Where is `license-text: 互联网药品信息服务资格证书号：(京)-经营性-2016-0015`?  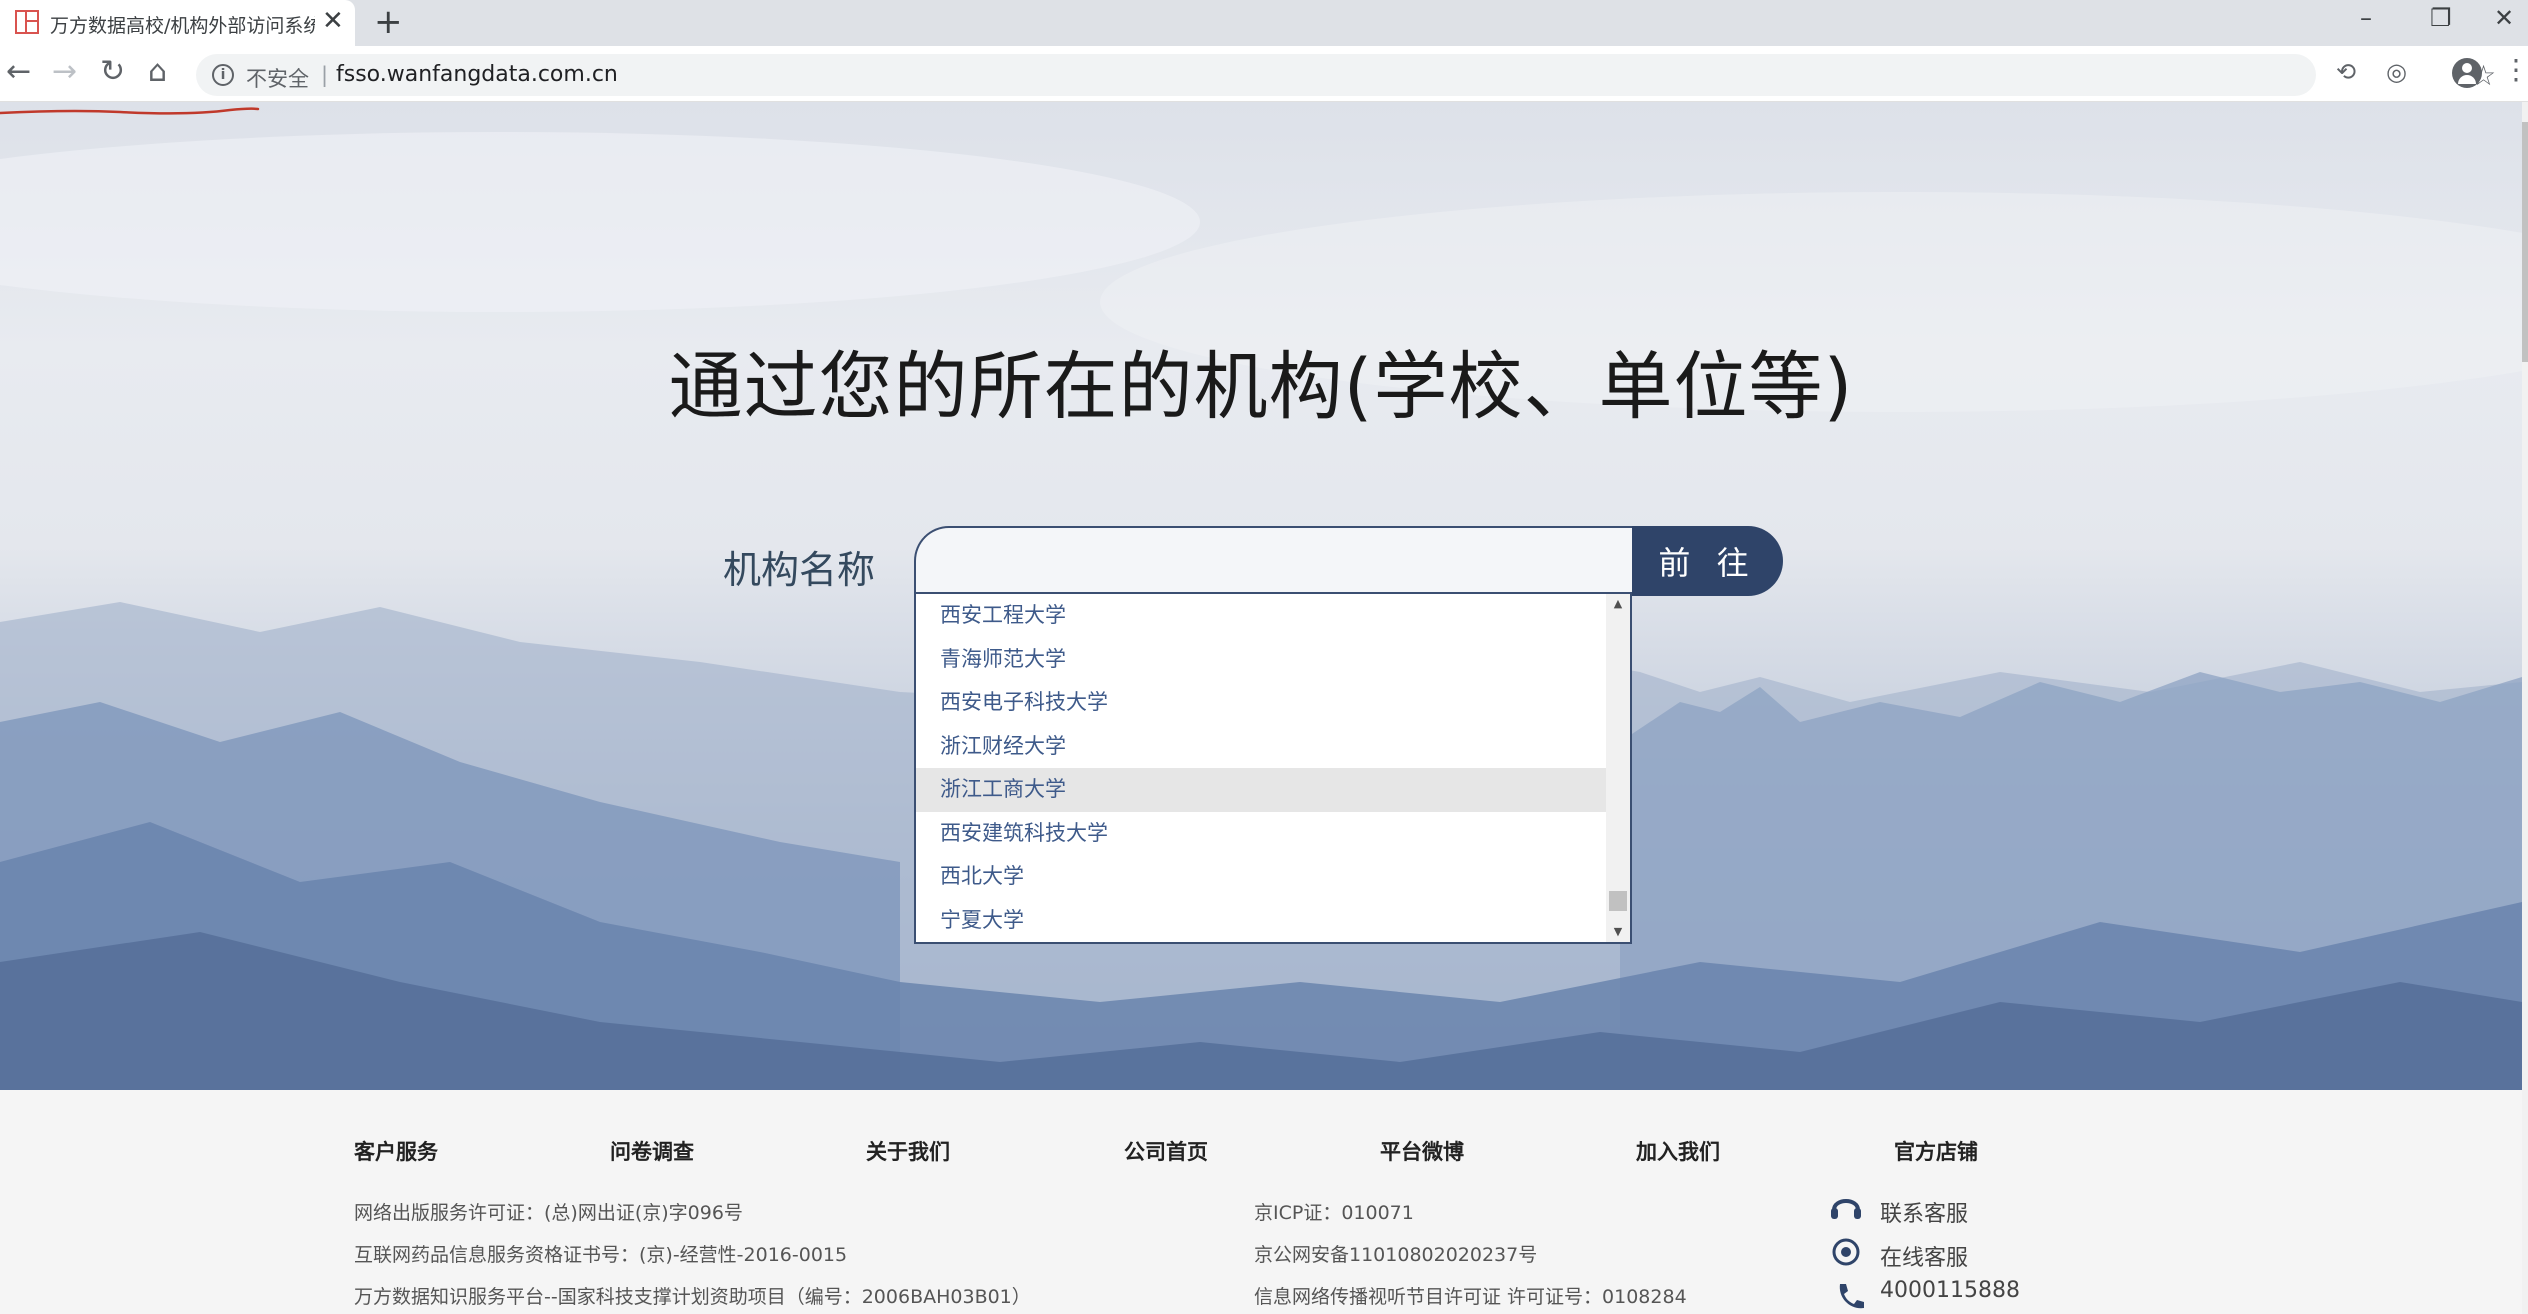 license-text: 互联网药品信息服务资格证书号：(京)-经营性-2016-0015 is located at coordinates (601, 1255).